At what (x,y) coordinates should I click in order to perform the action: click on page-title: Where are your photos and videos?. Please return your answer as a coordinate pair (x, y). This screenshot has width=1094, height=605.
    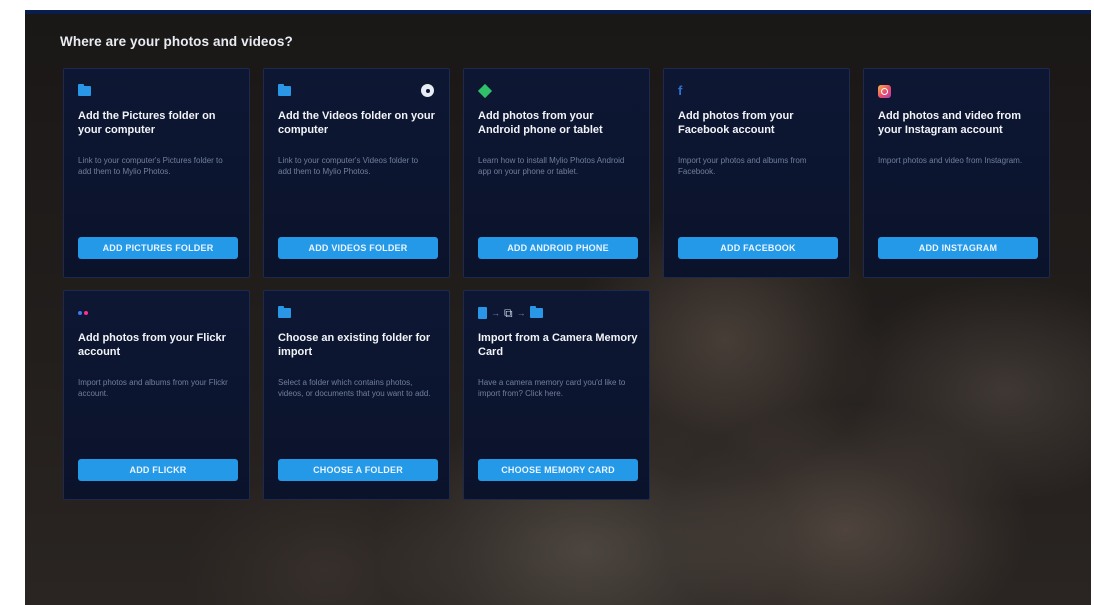
    Looking at the image, I should click on (176, 41).